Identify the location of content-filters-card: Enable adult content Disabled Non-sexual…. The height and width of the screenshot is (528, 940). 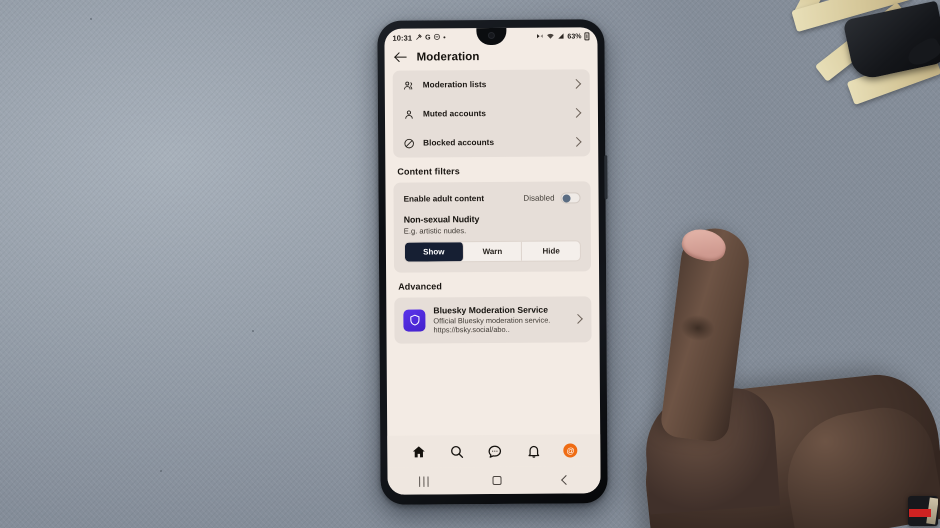
(492, 227).